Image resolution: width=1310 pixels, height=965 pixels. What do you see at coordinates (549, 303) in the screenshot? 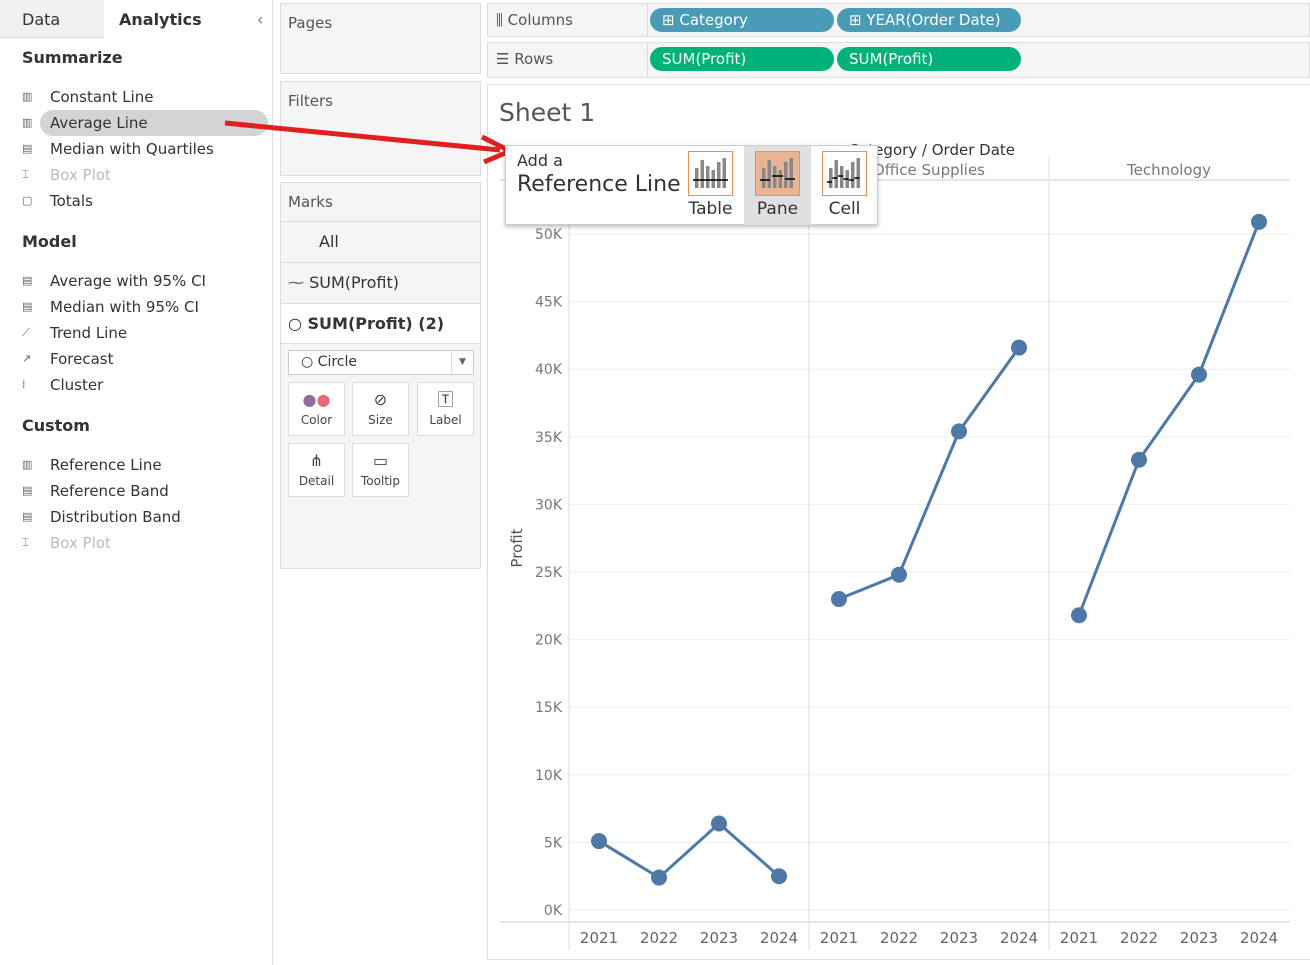
I see `y-tick-label: 45K` at bounding box center [549, 303].